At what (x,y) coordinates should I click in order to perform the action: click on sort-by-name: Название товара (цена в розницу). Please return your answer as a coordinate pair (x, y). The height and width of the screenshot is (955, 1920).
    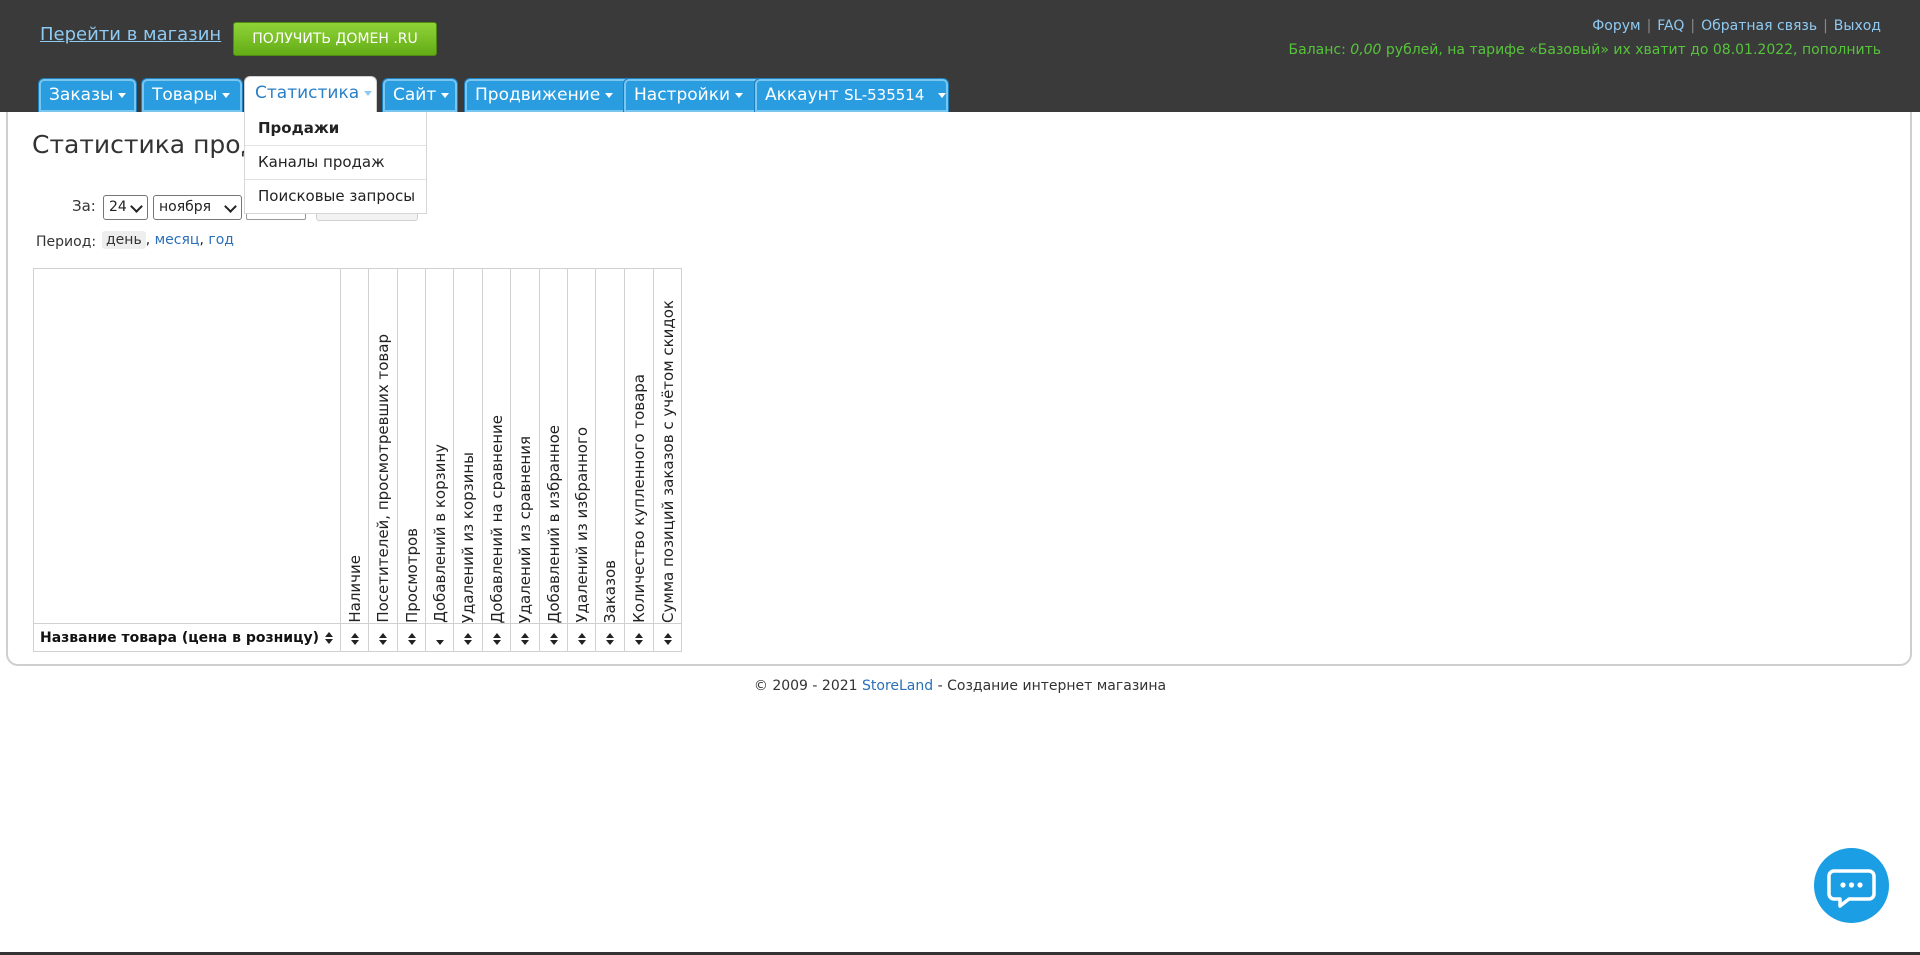
    Looking at the image, I should click on (187, 637).